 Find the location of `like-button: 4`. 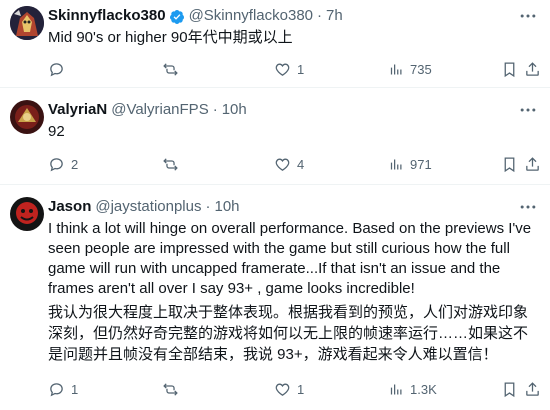

like-button: 4 is located at coordinates (289, 164).